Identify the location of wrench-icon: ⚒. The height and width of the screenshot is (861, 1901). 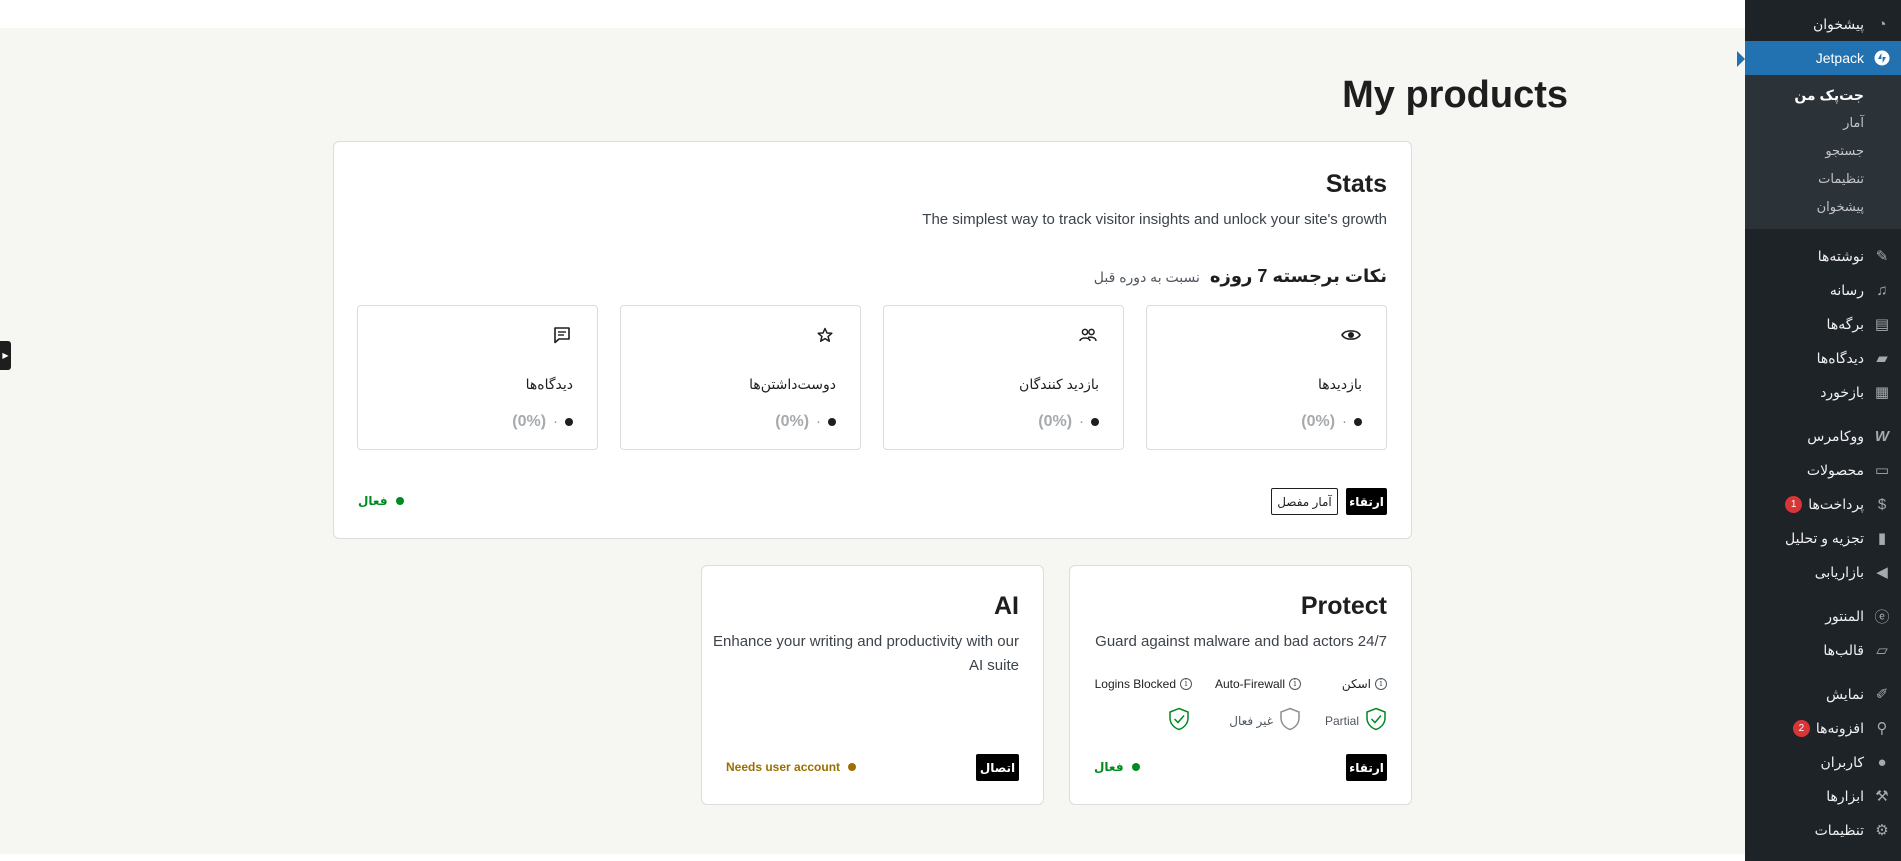
(1882, 796).